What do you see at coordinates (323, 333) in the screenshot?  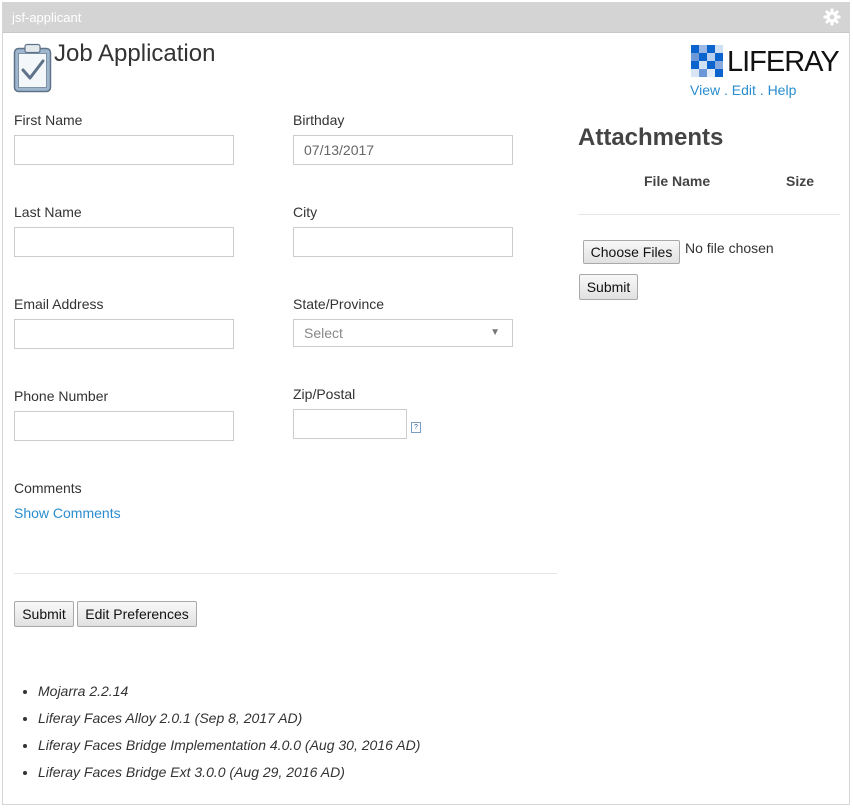 I see `state-select-value: Select` at bounding box center [323, 333].